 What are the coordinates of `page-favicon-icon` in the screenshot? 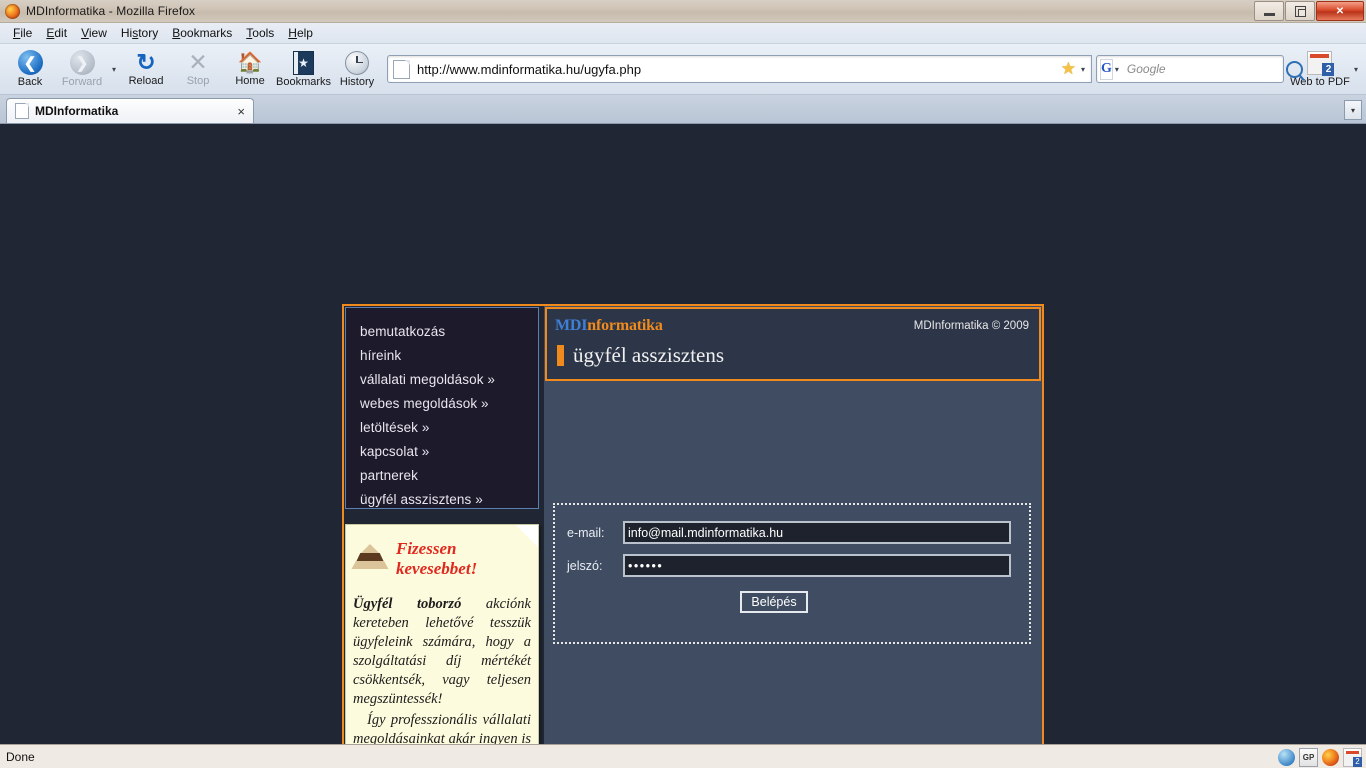 It's located at (402, 69).